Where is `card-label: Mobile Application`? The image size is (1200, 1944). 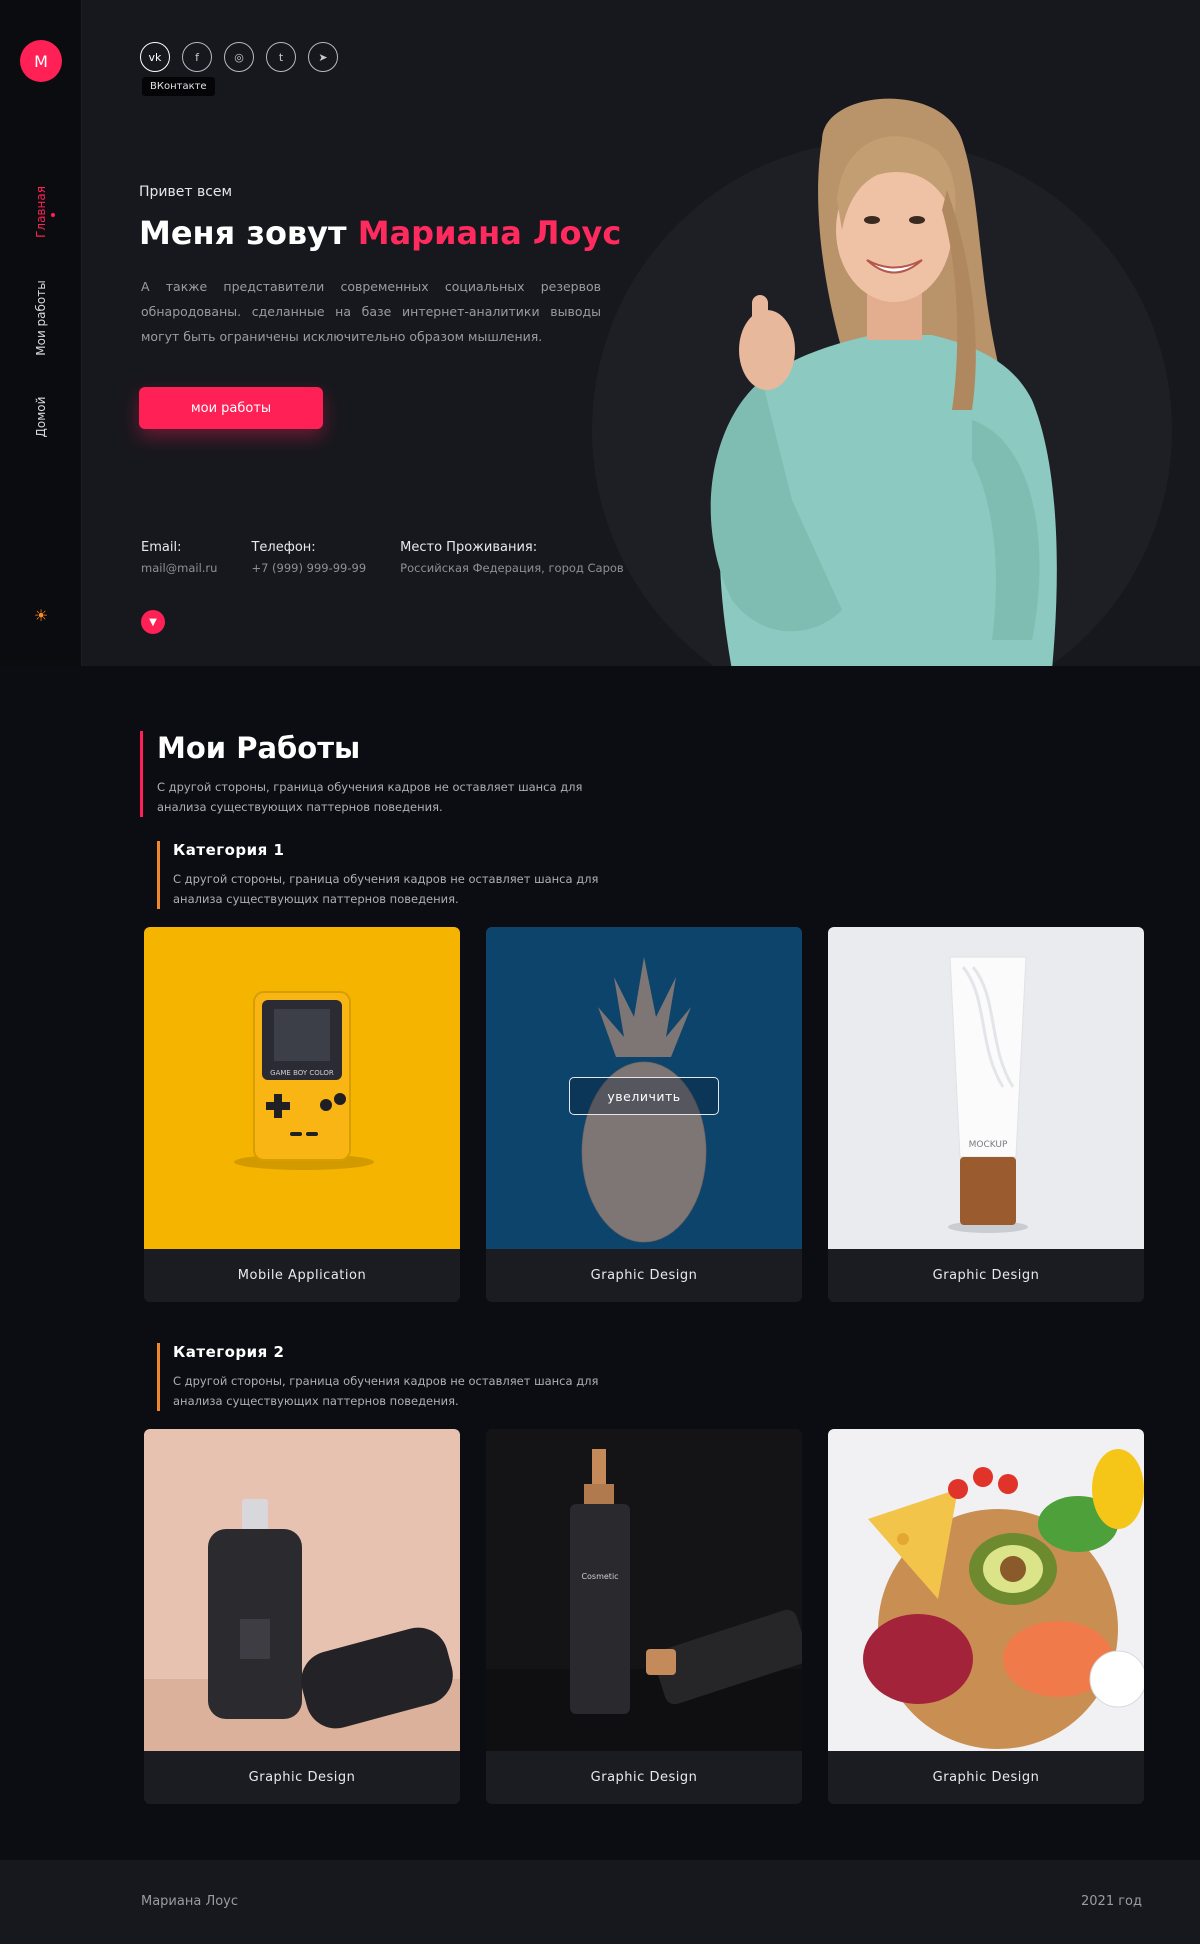 card-label: Mobile Application is located at coordinates (302, 1275).